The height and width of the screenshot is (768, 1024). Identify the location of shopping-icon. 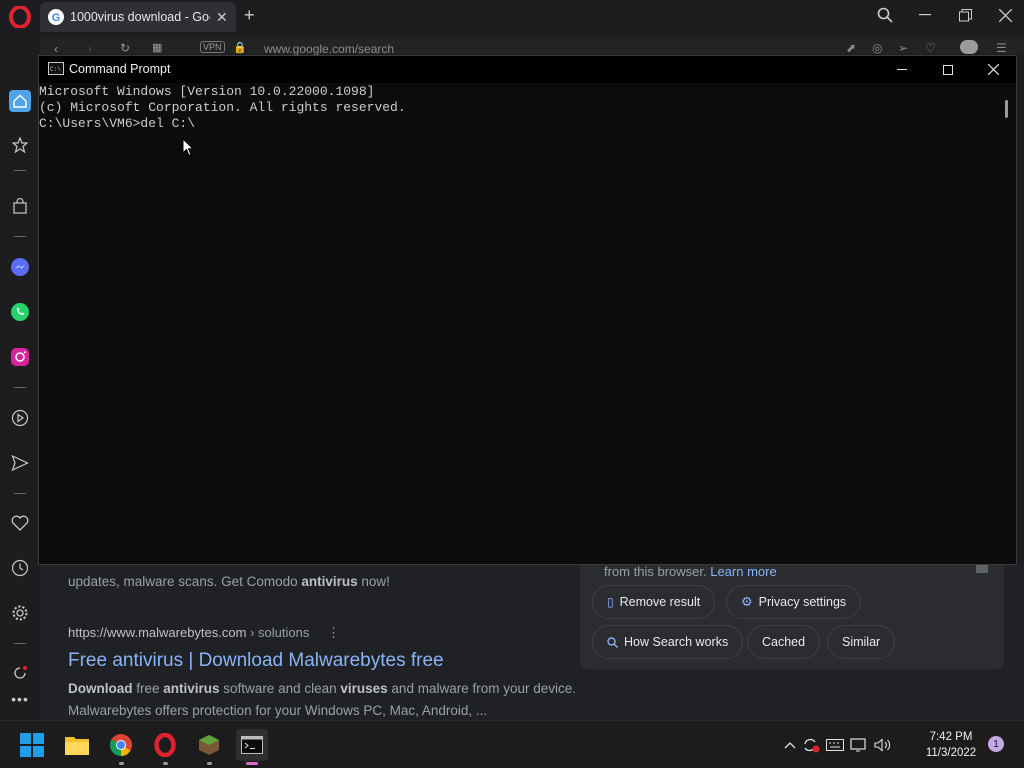
(20, 206).